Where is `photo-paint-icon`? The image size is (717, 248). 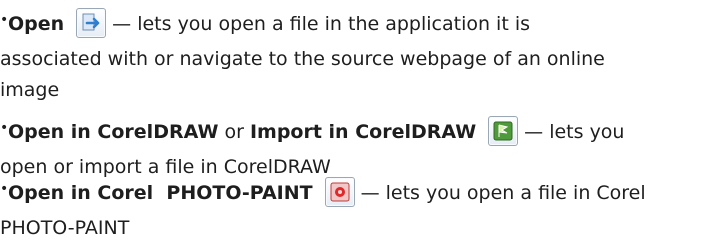 photo-paint-icon is located at coordinates (339, 191).